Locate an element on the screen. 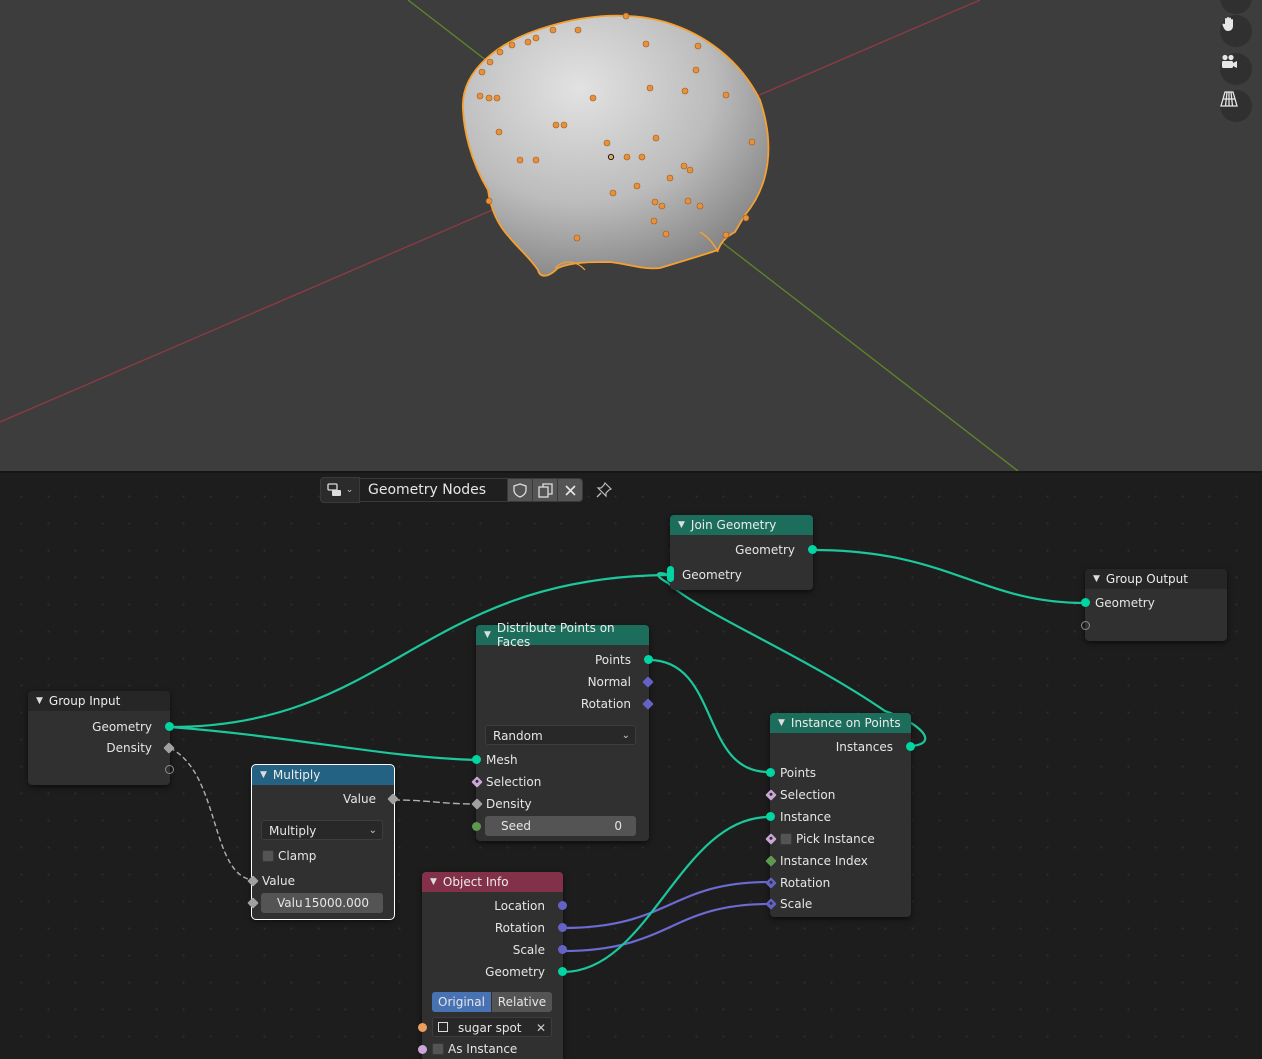 The image size is (1262, 1059). editor-type-dropdown: ⌄ is located at coordinates (340, 490).